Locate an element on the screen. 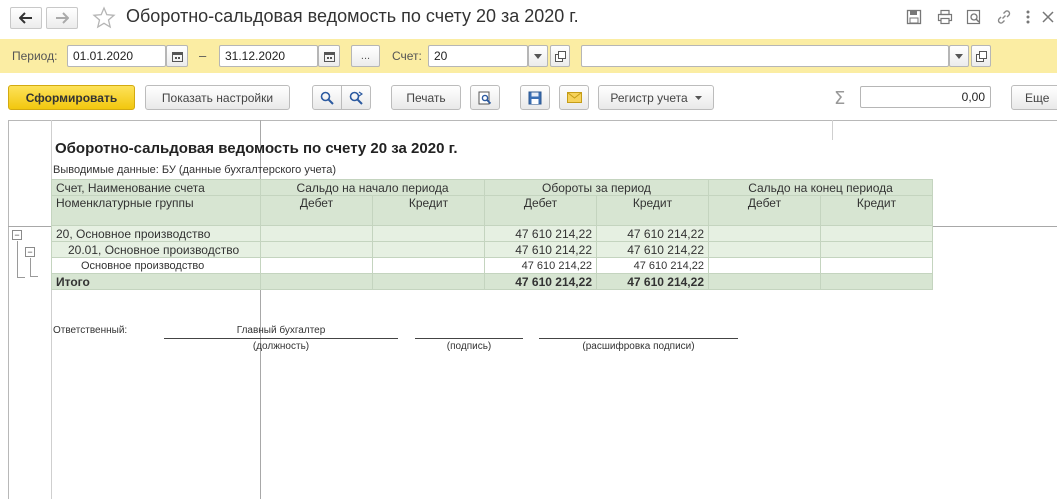 The image size is (1057, 499). subconto-input is located at coordinates (765, 56).